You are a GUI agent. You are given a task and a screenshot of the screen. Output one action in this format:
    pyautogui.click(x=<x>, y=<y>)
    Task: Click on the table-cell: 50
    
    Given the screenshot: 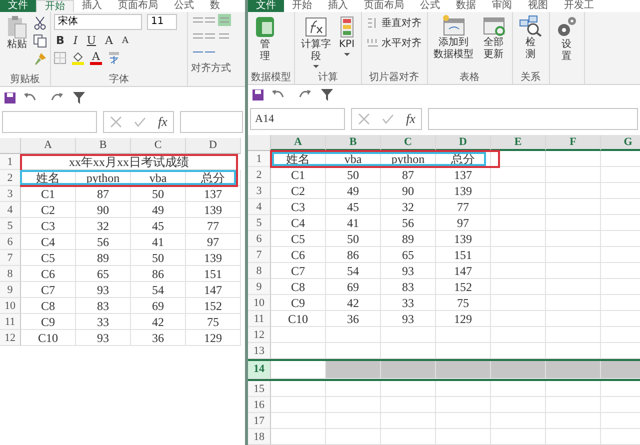 What is the action you would take?
    pyautogui.click(x=353, y=239)
    